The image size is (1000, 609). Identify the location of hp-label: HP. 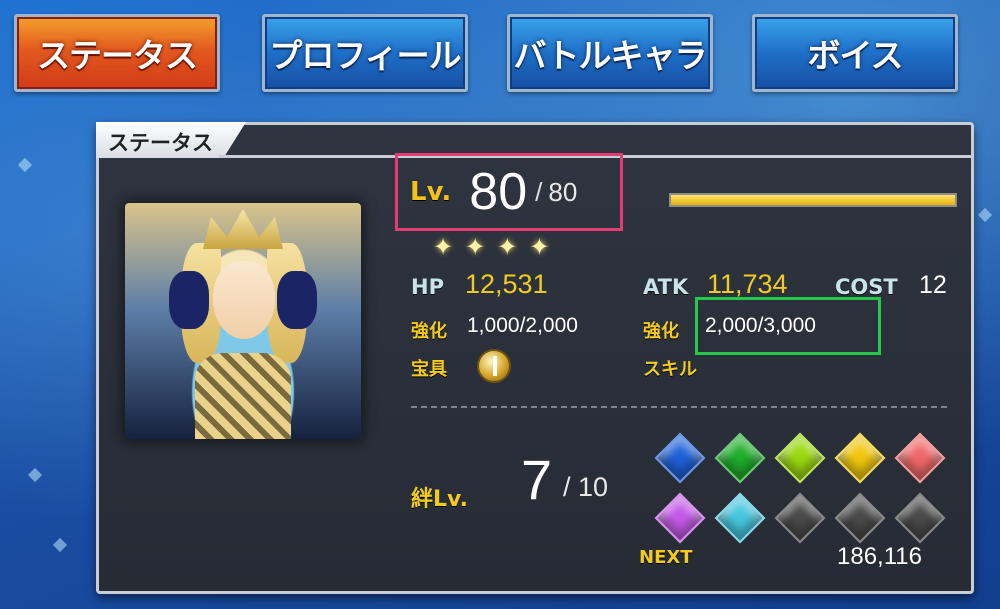
(427, 287).